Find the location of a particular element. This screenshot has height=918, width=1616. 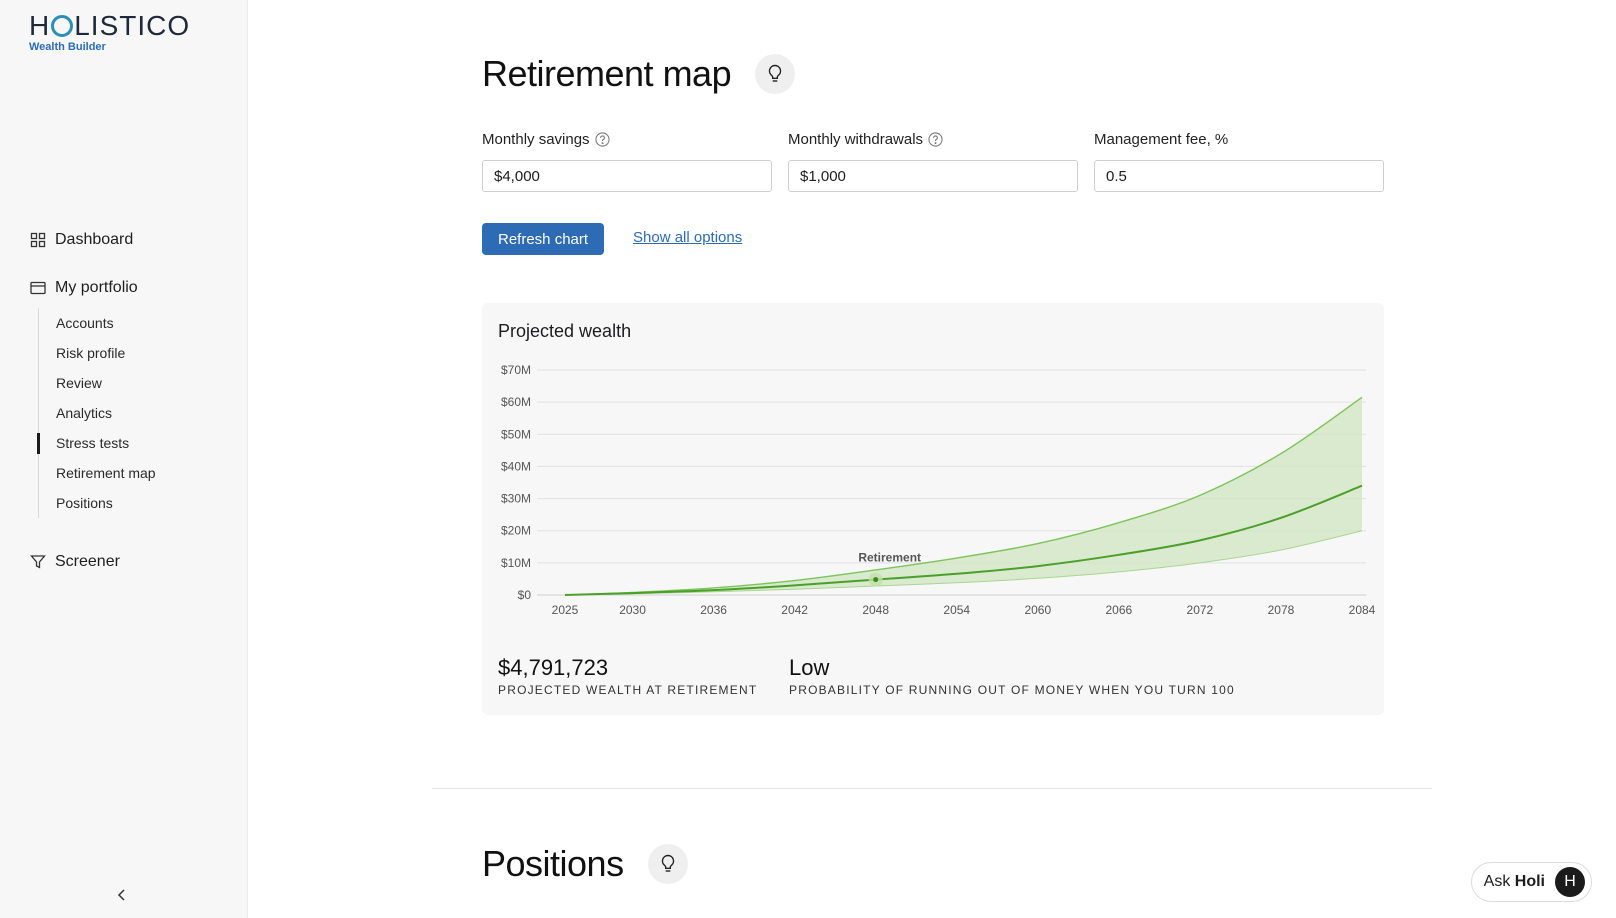

monthly-withdrawals-group: Monthly withdrawals is located at coordinates (933, 160).